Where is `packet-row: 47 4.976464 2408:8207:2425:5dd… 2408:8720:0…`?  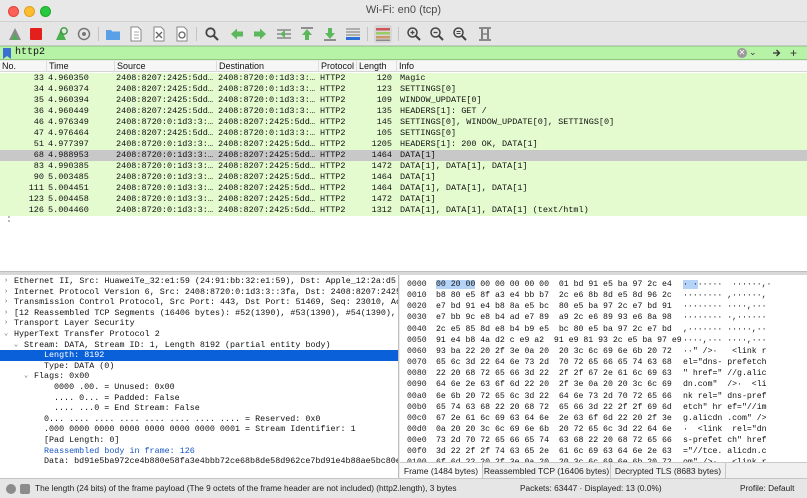 packet-row: 47 4.976464 2408:8207:2425:5dd… 2408:8720:0… is located at coordinates (403, 133).